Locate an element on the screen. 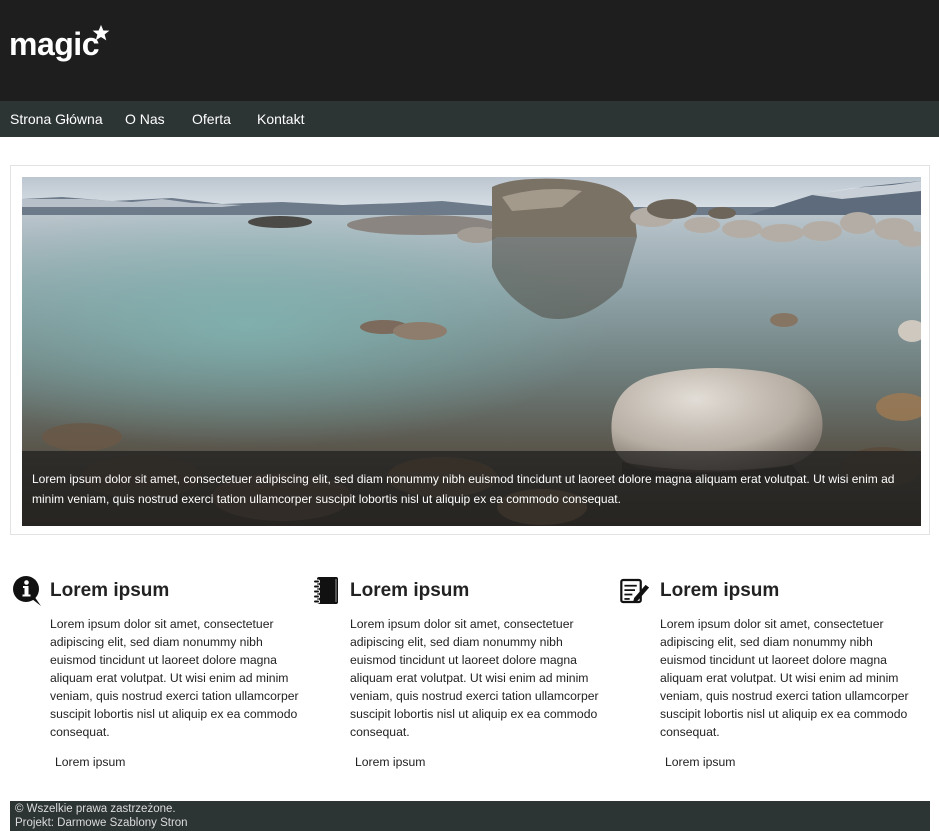 Image resolution: width=939 pixels, height=831 pixels. footer-credit: Projekt: Darmowe Szablony Stron is located at coordinates (470, 823).